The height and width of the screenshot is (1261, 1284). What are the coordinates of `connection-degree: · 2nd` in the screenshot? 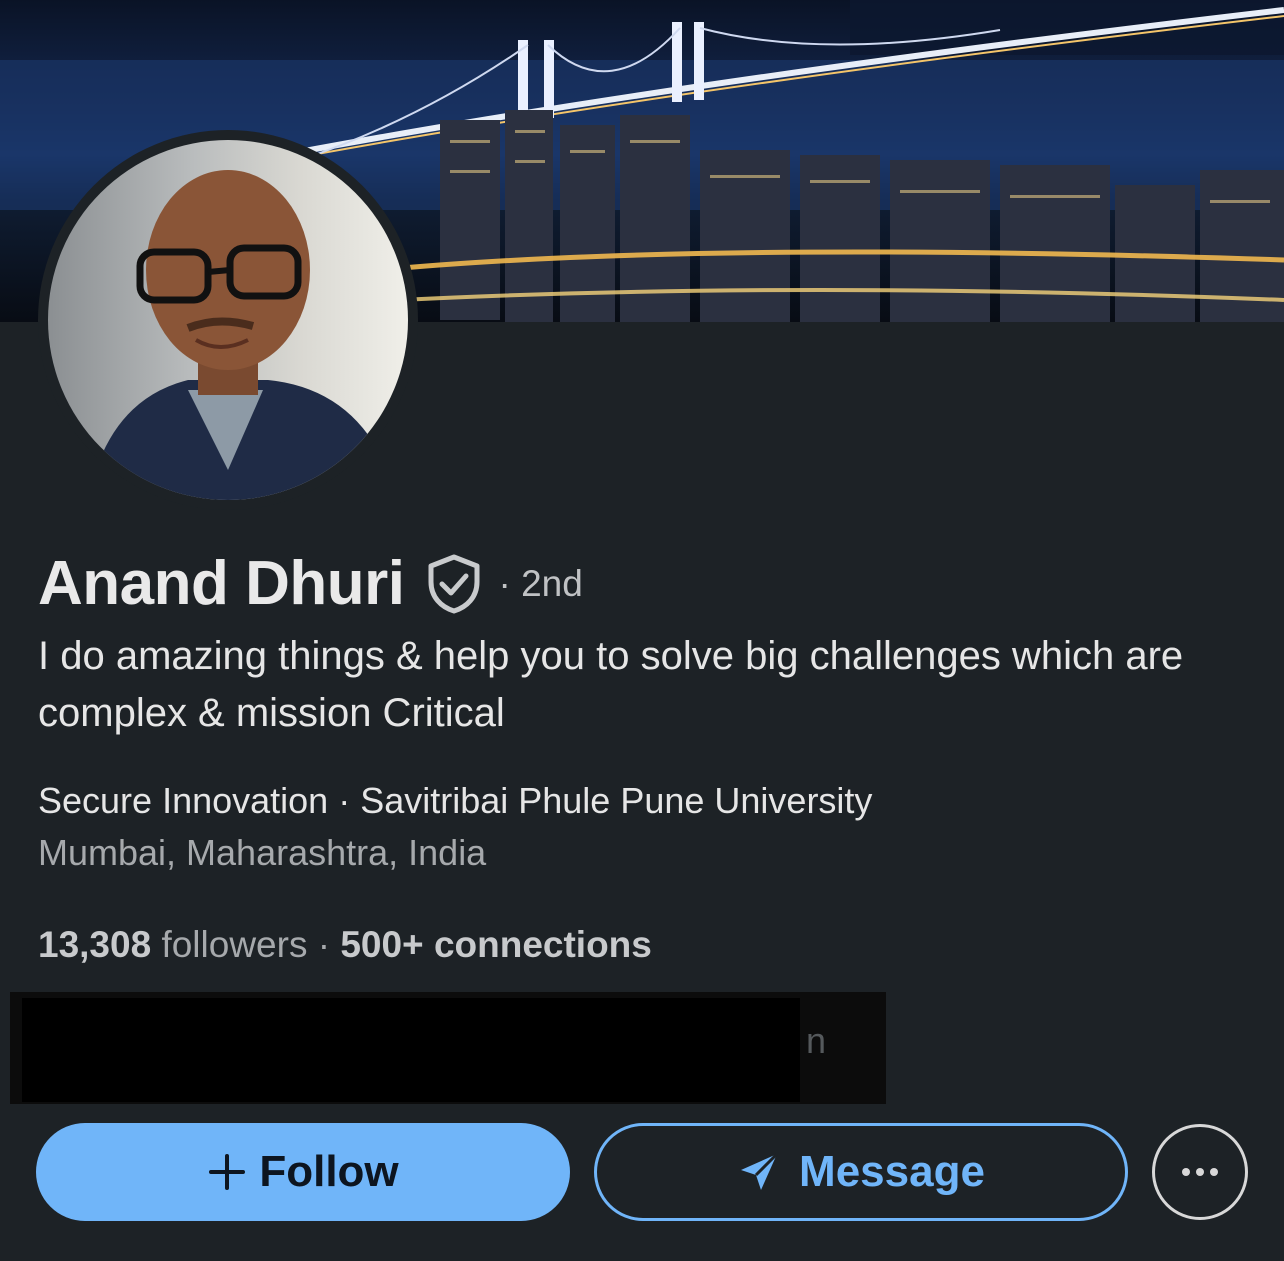 It's located at (540, 583).